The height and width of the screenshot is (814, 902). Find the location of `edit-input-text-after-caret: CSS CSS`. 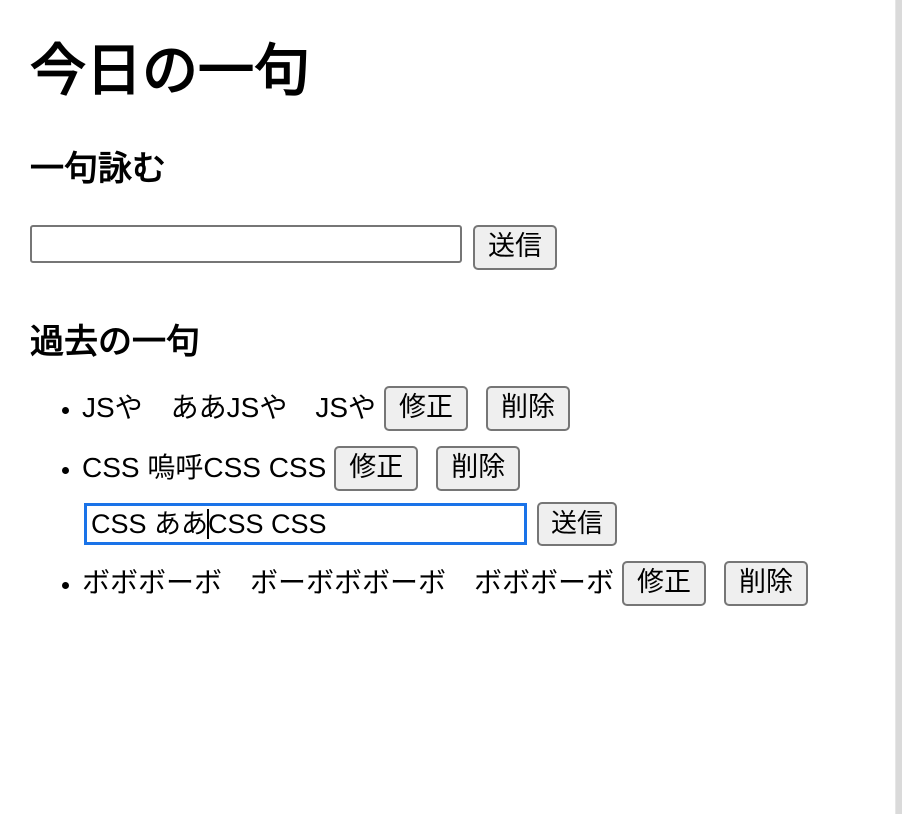

edit-input-text-after-caret: CSS CSS is located at coordinates (267, 523).